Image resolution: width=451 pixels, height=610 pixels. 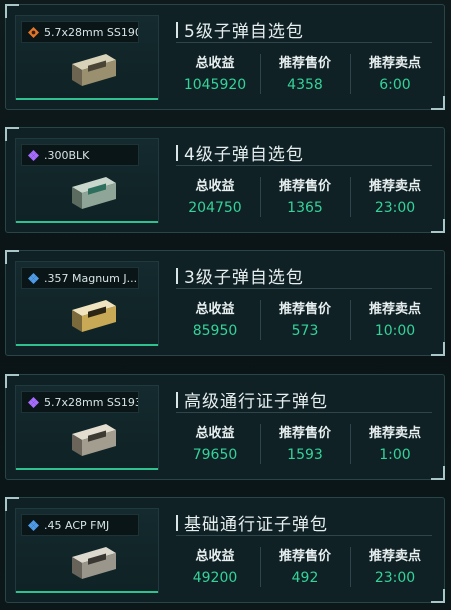 I want to click on item-slot: .45 ACP FMJ, so click(x=87, y=550).